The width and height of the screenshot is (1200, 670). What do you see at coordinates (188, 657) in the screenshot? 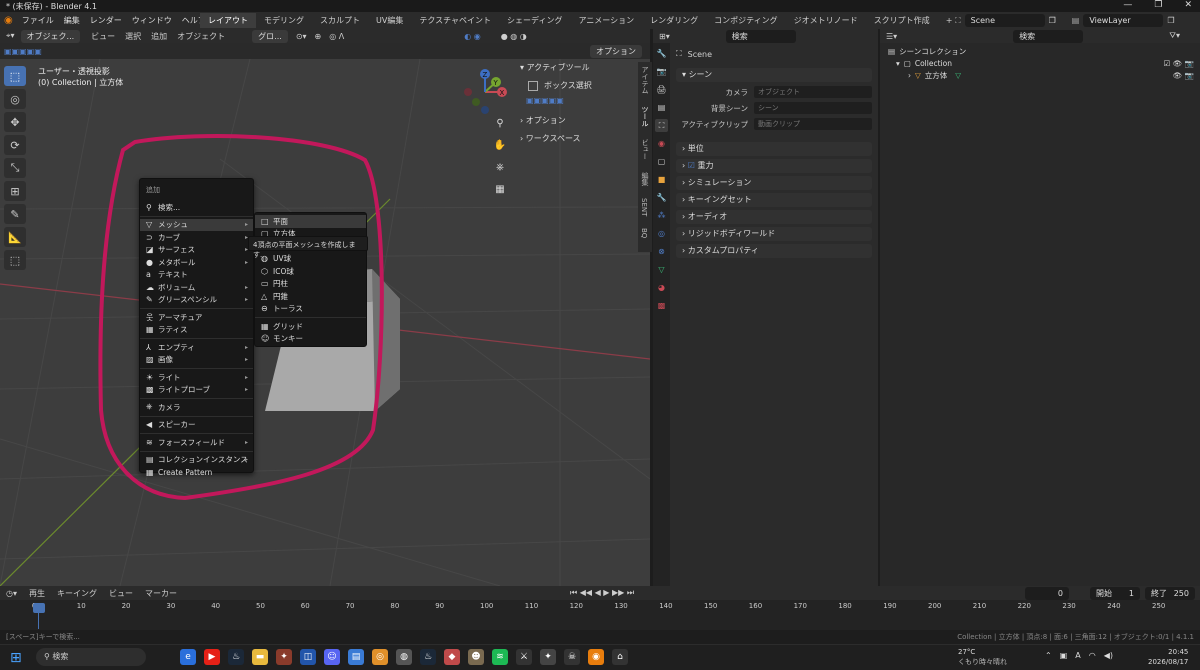
I see `edge-icon: e` at bounding box center [188, 657].